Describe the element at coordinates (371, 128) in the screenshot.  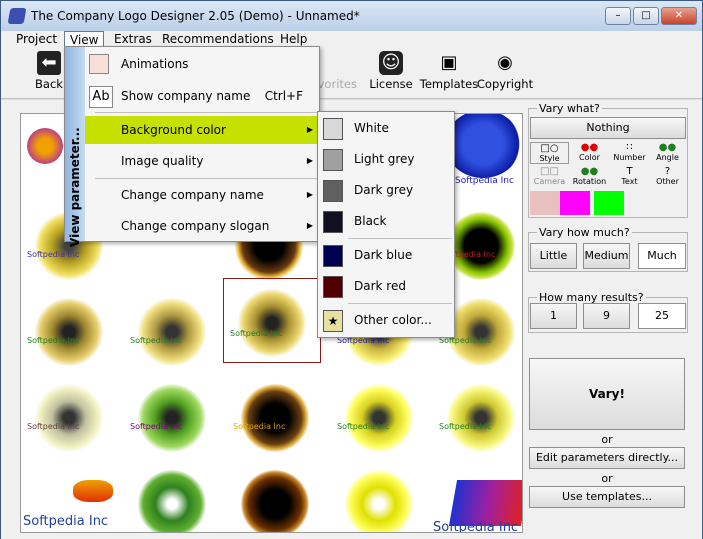
I see `submenu-label: White` at that location.